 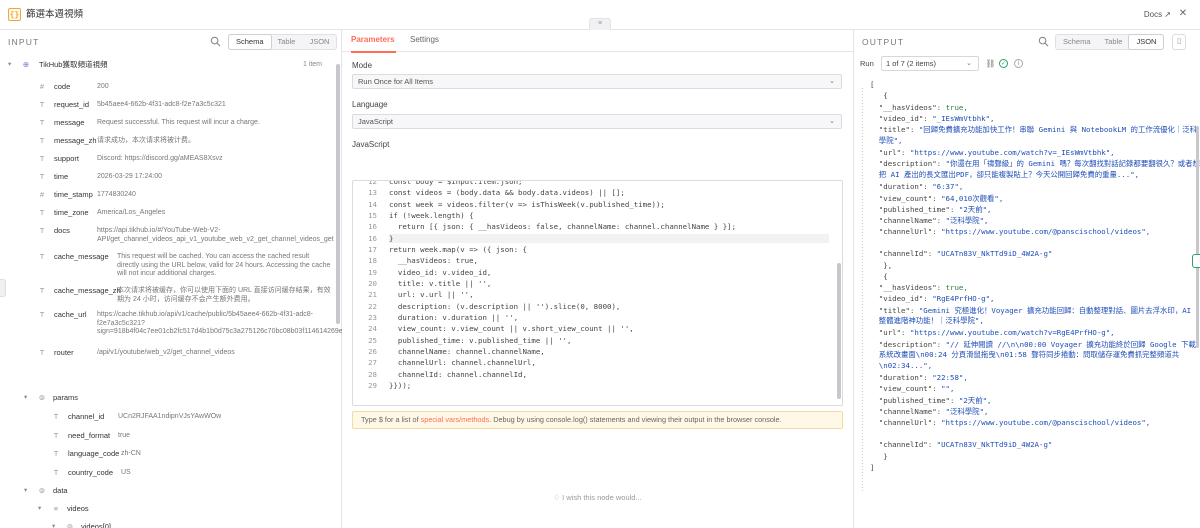 I want to click on tree-row: Tmessage_zh 请求成功，本次请求将被计费。, so click(x=167, y=141).